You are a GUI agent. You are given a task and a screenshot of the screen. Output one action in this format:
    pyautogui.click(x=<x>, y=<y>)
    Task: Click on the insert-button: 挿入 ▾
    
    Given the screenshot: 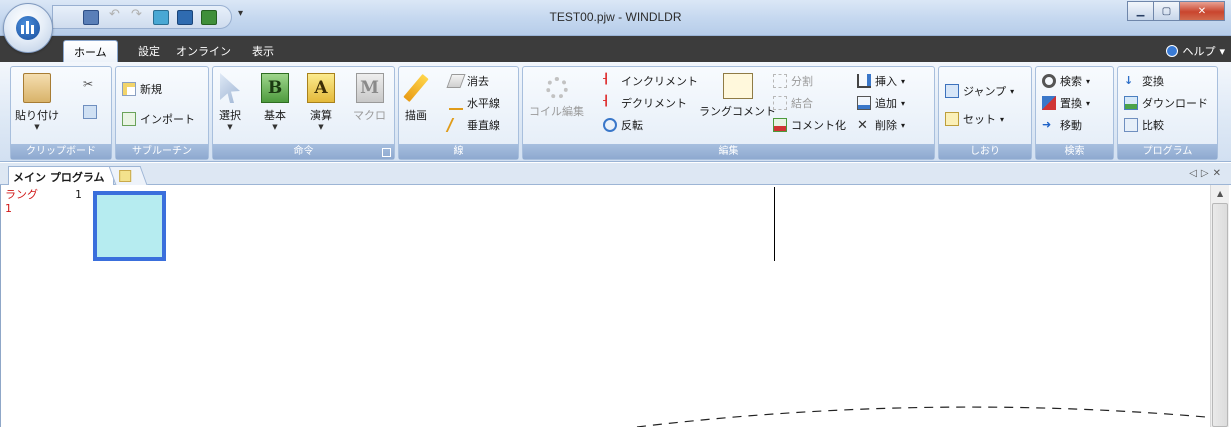 What is the action you would take?
    pyautogui.click(x=881, y=81)
    